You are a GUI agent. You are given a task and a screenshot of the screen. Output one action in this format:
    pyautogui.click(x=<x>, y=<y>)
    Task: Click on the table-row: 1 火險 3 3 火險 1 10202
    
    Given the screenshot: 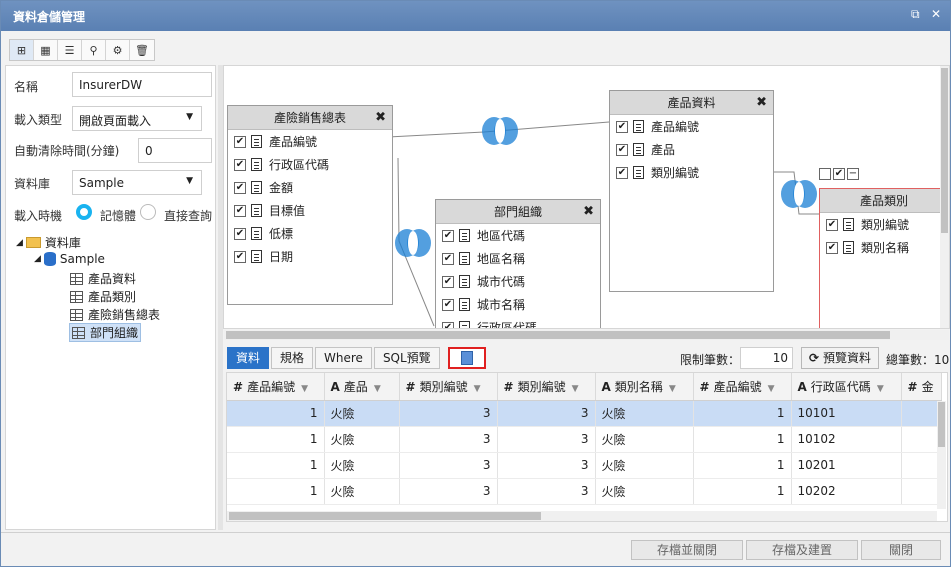 What is the action you would take?
    pyautogui.click(x=584, y=491)
    